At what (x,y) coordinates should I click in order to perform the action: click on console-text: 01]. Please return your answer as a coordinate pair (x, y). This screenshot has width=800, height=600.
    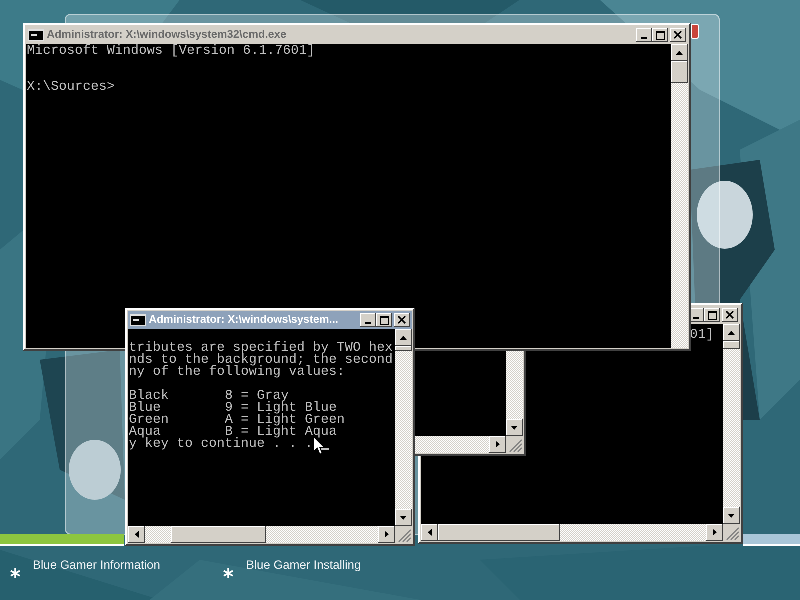
    Looking at the image, I should click on (702, 336).